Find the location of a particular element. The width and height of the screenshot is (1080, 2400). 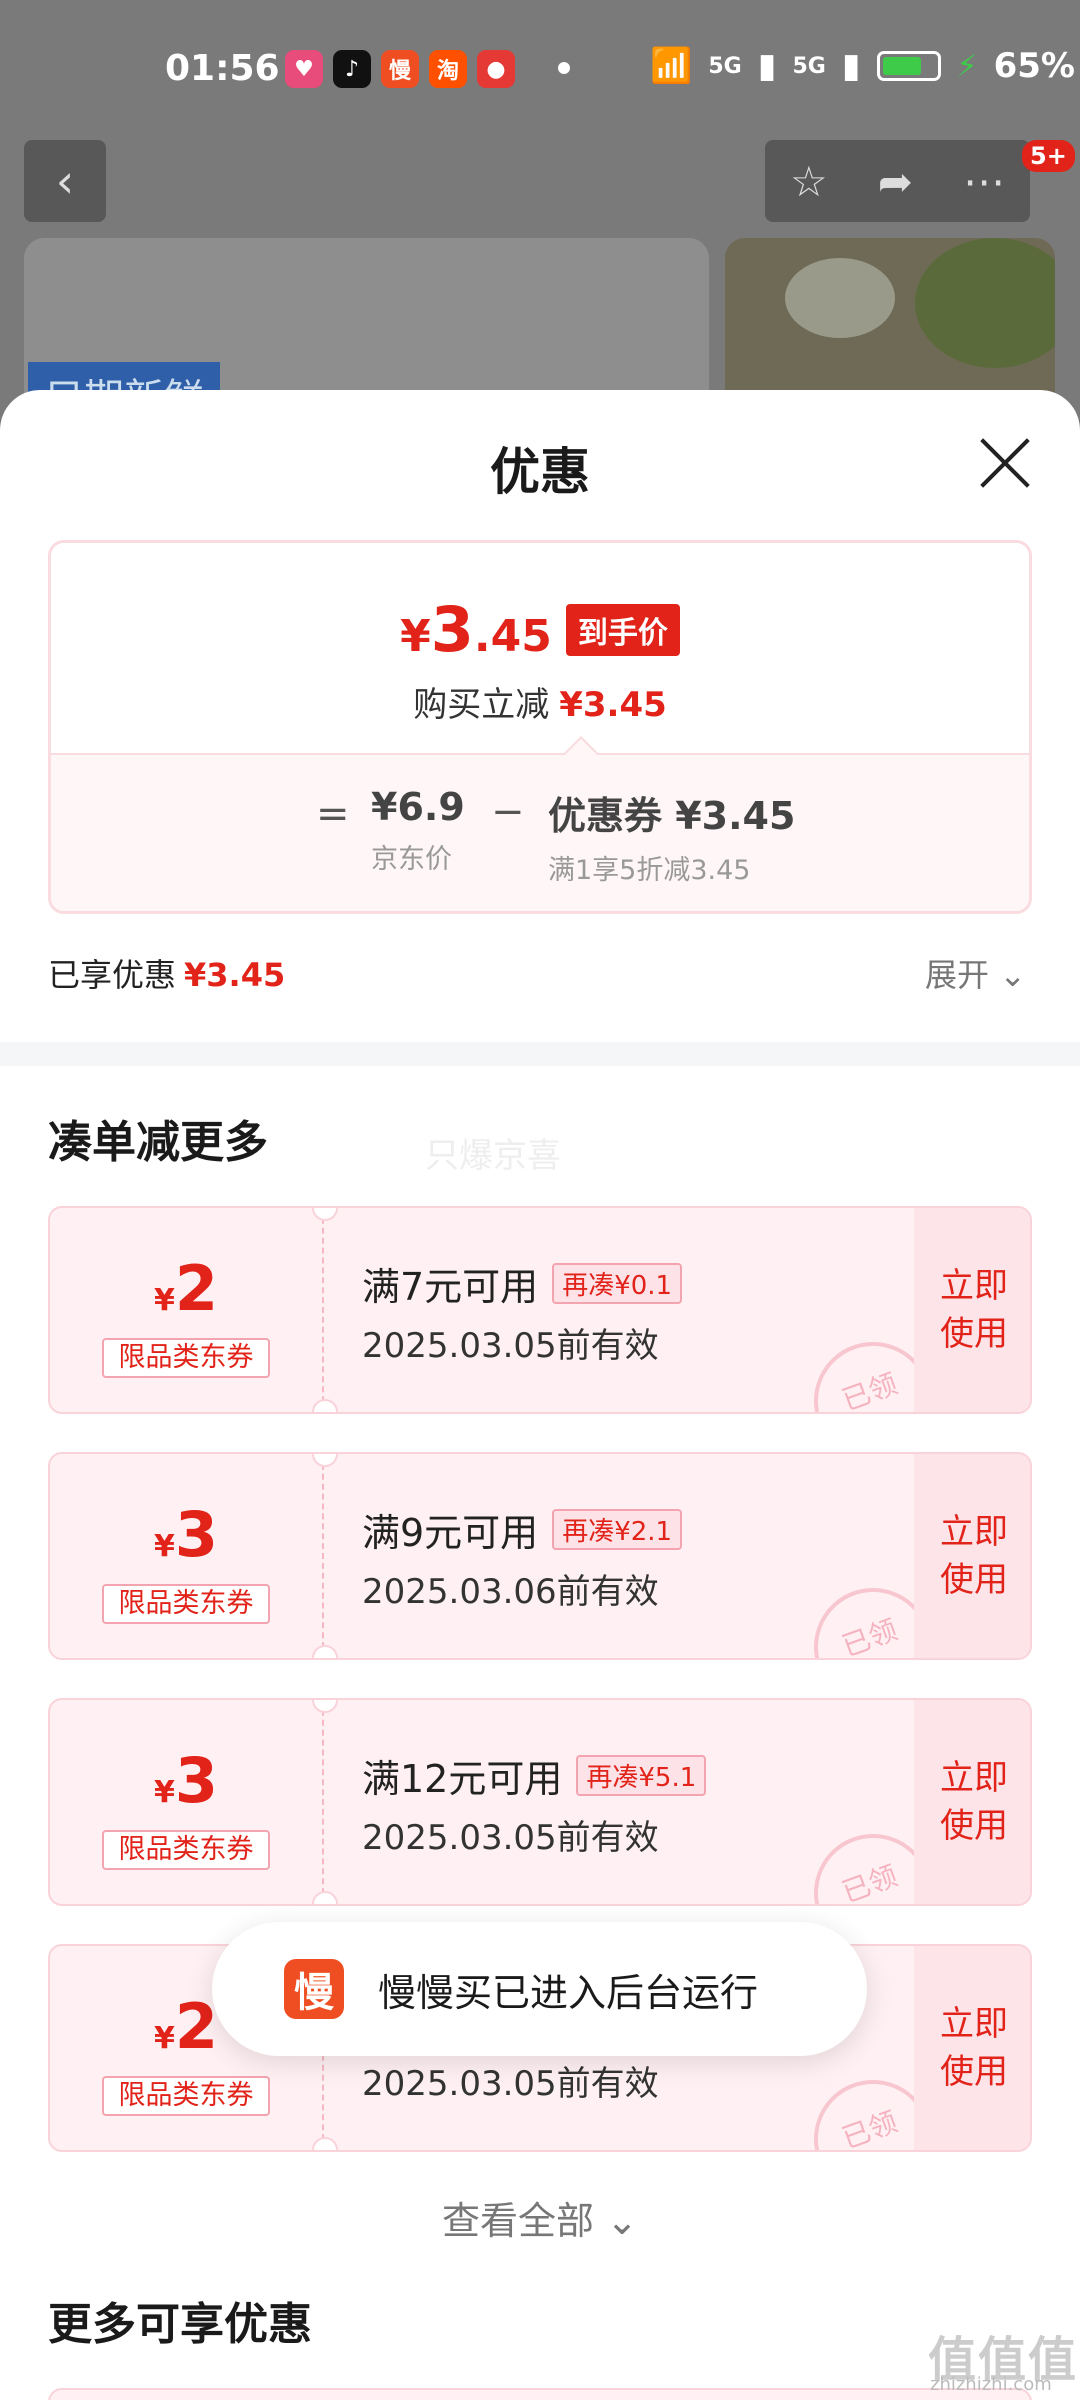

signal-2: 5G is located at coordinates (809, 66).